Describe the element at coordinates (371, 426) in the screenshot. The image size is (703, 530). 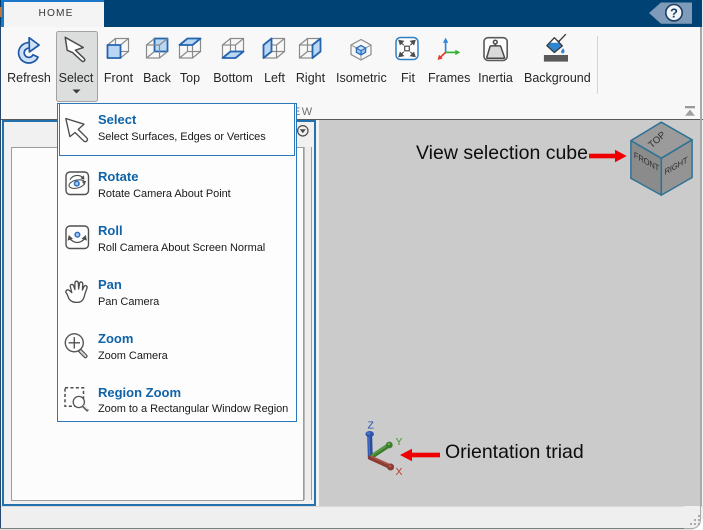
I see `svg-text: Z` at that location.